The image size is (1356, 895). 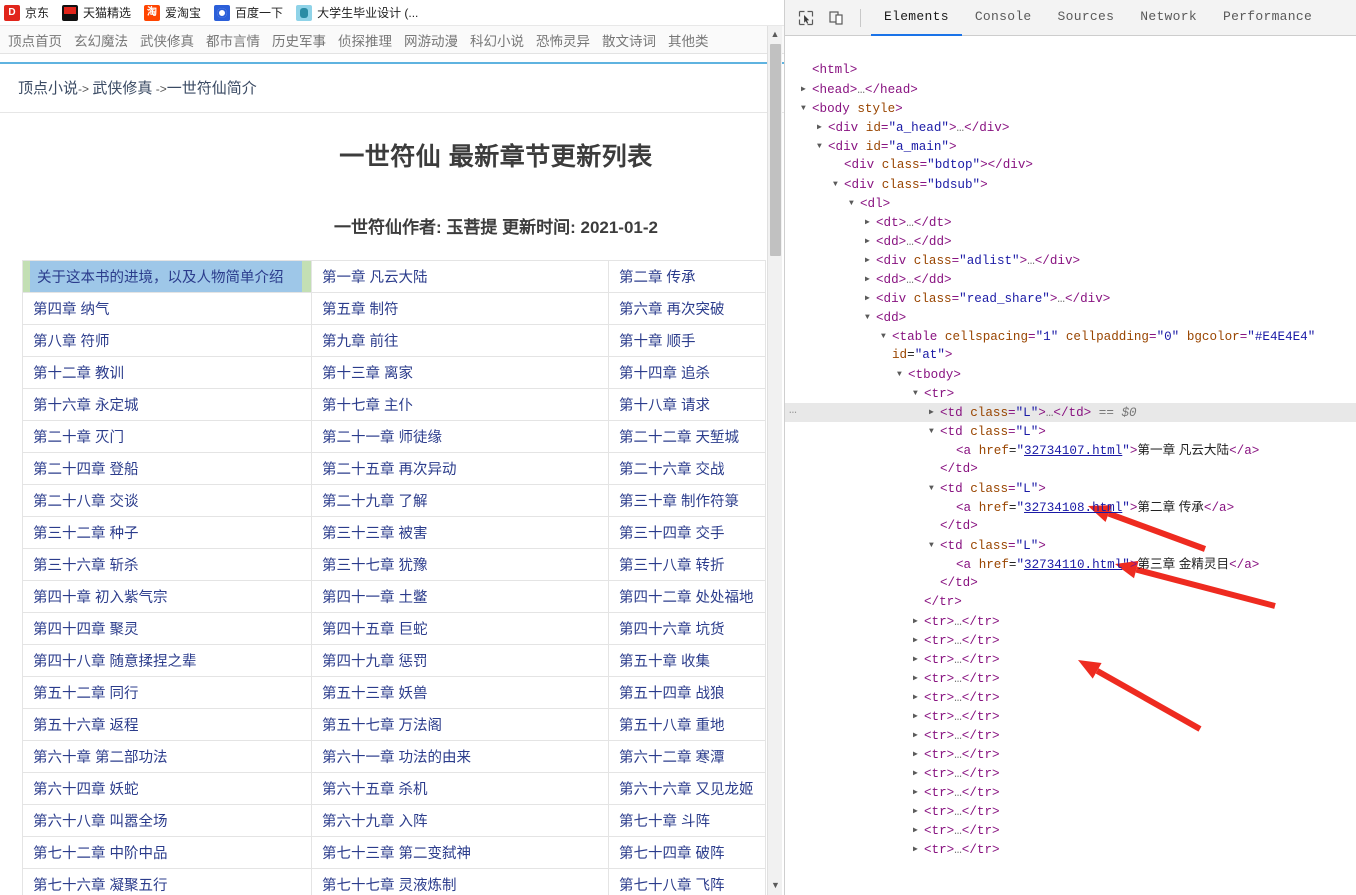 I want to click on chapter-link: 第二章 传承, so click(x=657, y=278).